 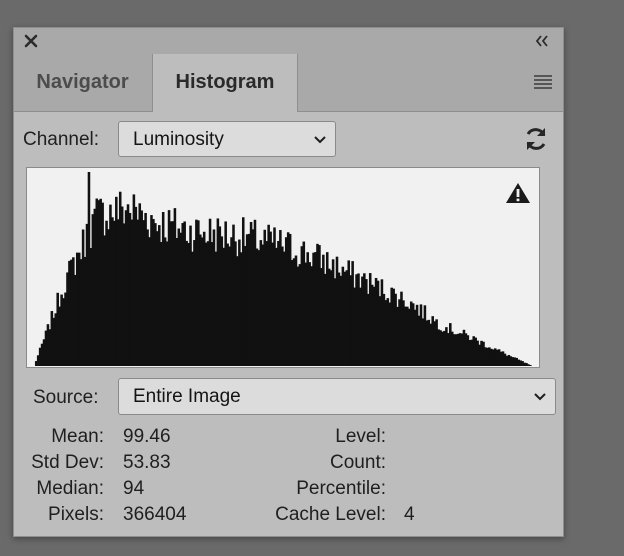 I want to click on warning-triangle-icon, so click(x=518, y=193).